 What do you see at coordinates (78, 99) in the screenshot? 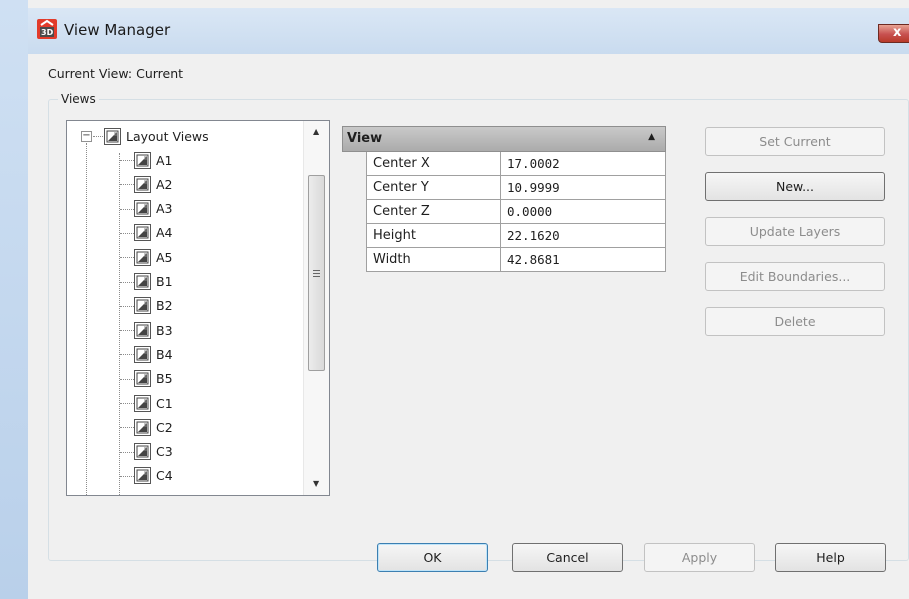
I see `views-group-label: Views` at bounding box center [78, 99].